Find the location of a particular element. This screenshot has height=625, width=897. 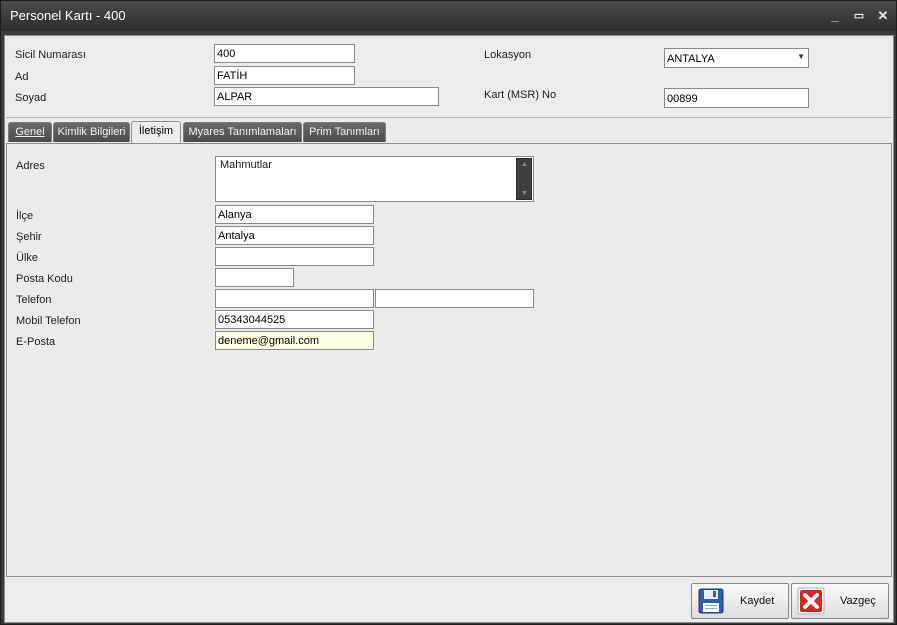

maximize-button: ▭ is located at coordinates (859, 16).